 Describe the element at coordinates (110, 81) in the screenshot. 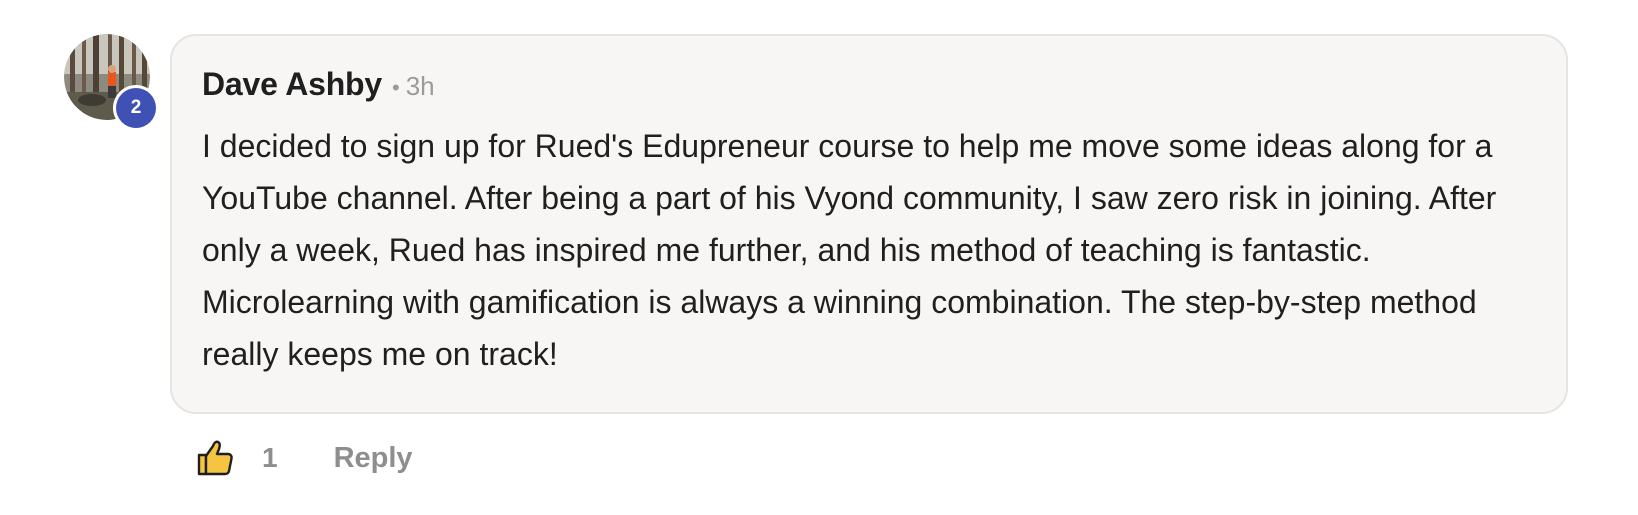

I see `author-avatar-container: 2` at that location.